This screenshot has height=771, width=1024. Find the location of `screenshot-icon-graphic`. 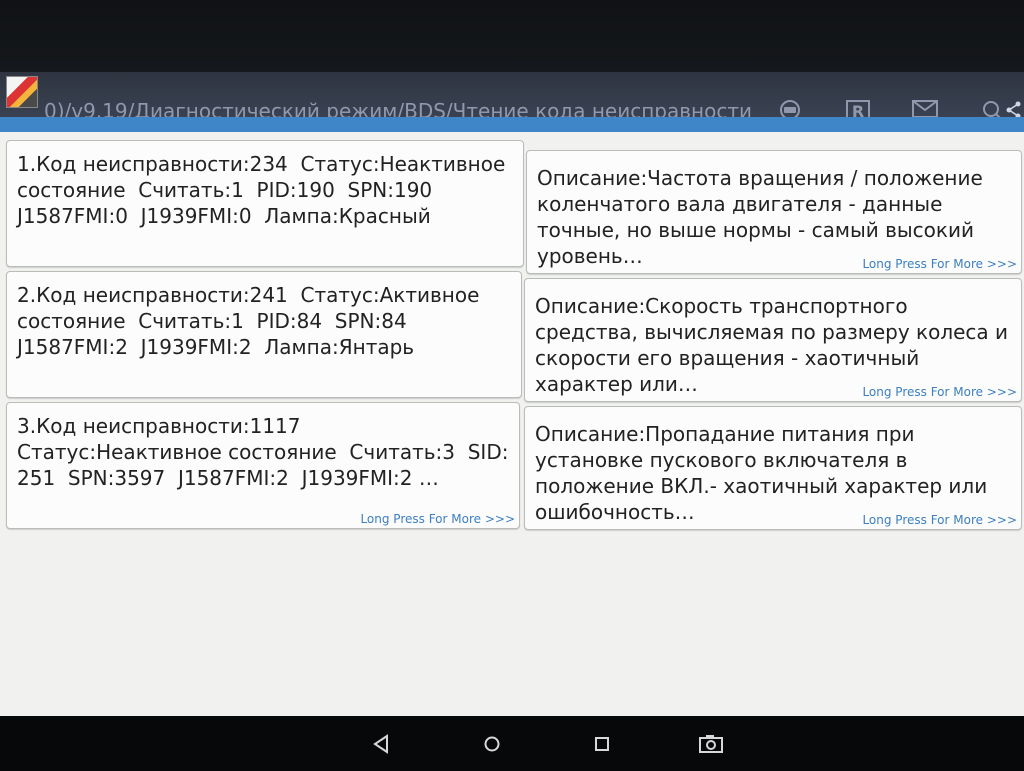

screenshot-icon-graphic is located at coordinates (711, 744).